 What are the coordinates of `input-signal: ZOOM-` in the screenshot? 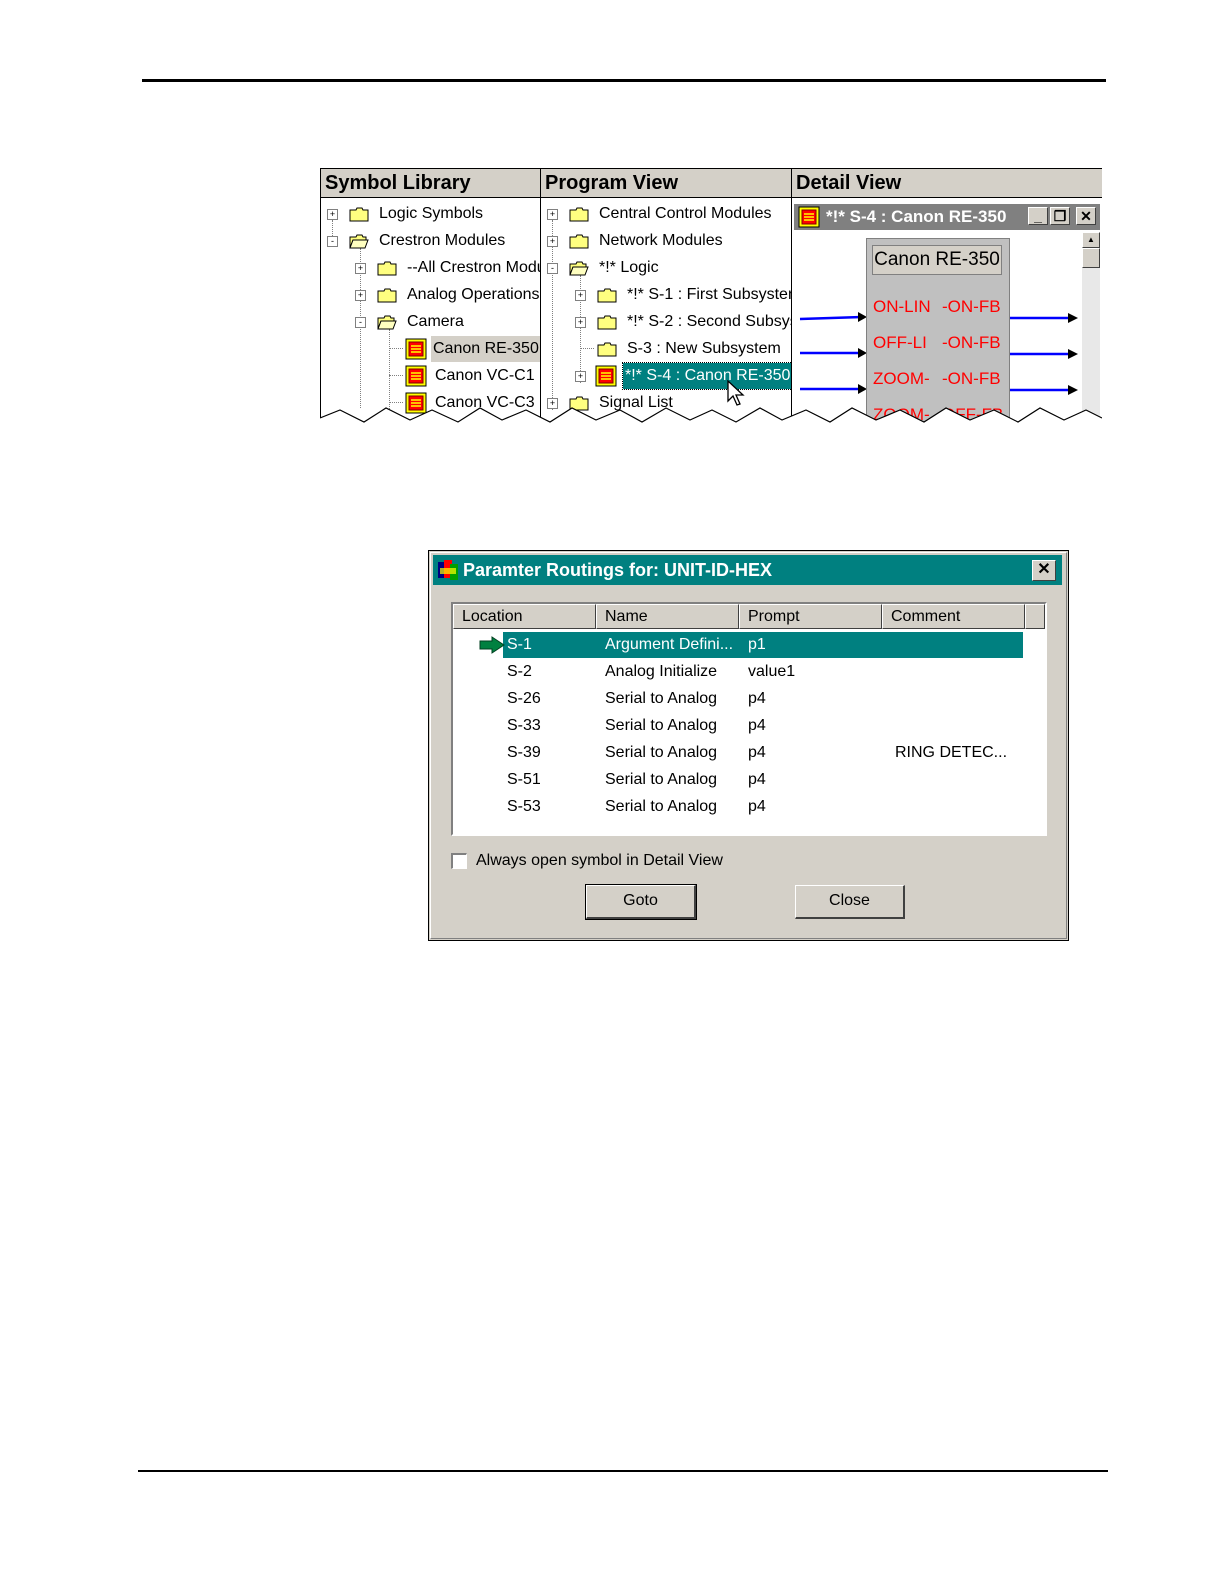 It's located at (901, 379).